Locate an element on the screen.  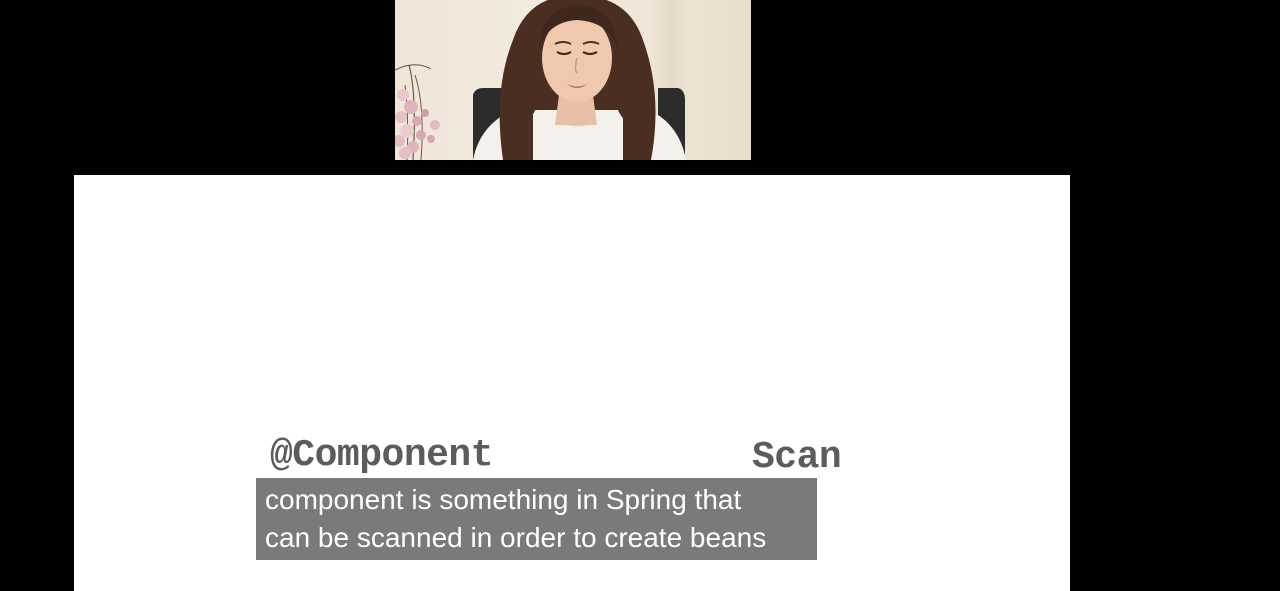
subtitle-line: component is something in Spring that is located at coordinates (503, 499).